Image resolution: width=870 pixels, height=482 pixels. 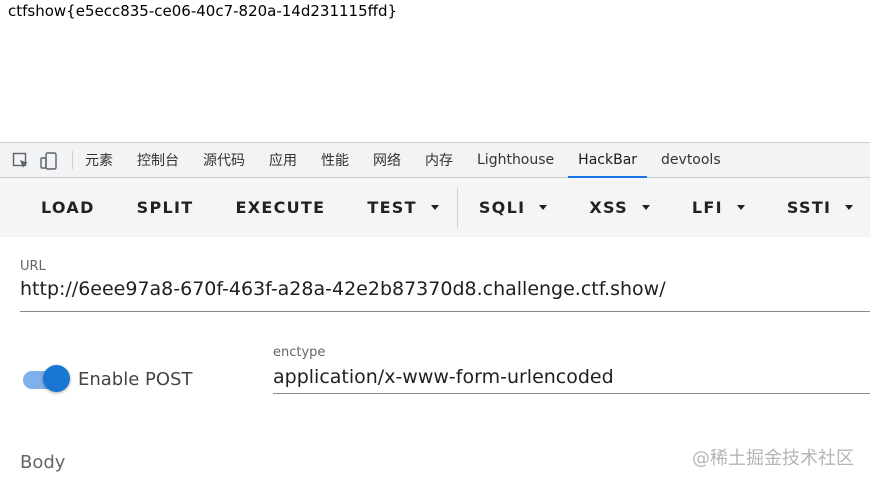 I want to click on load-button: LOAD, so click(x=68, y=207).